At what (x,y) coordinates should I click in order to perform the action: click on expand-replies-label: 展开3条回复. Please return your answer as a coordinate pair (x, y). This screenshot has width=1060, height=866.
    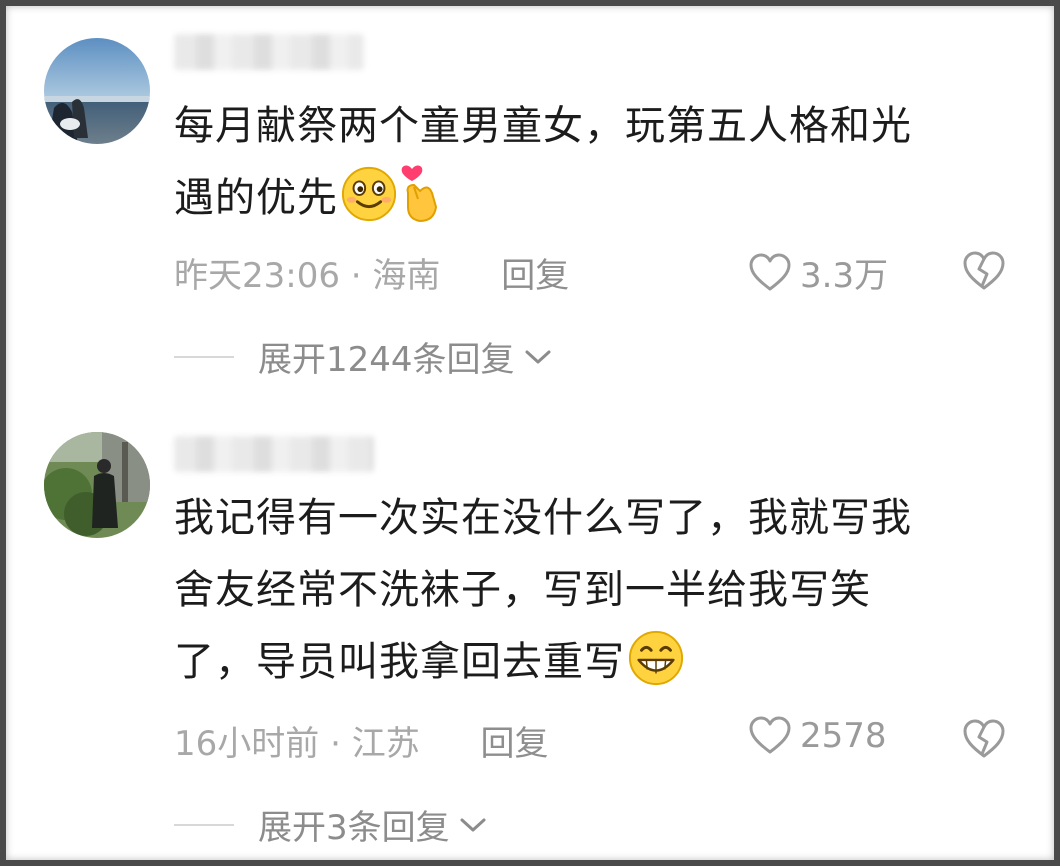
    Looking at the image, I should click on (354, 828).